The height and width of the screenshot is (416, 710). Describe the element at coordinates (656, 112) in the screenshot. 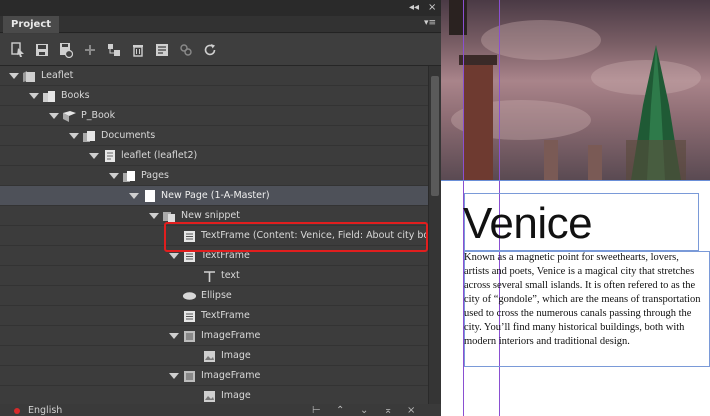

I see `green-spire` at that location.